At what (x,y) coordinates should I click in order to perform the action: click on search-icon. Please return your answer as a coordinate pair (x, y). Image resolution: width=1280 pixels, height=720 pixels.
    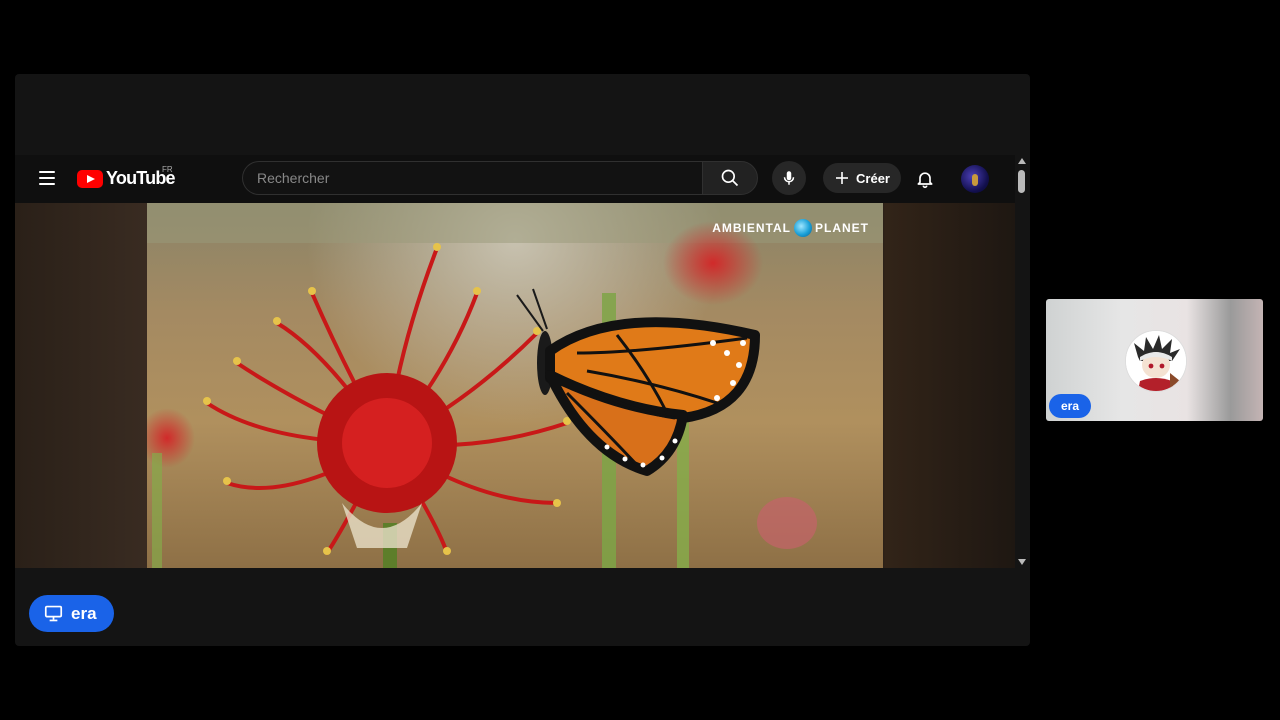
    Looking at the image, I should click on (730, 178).